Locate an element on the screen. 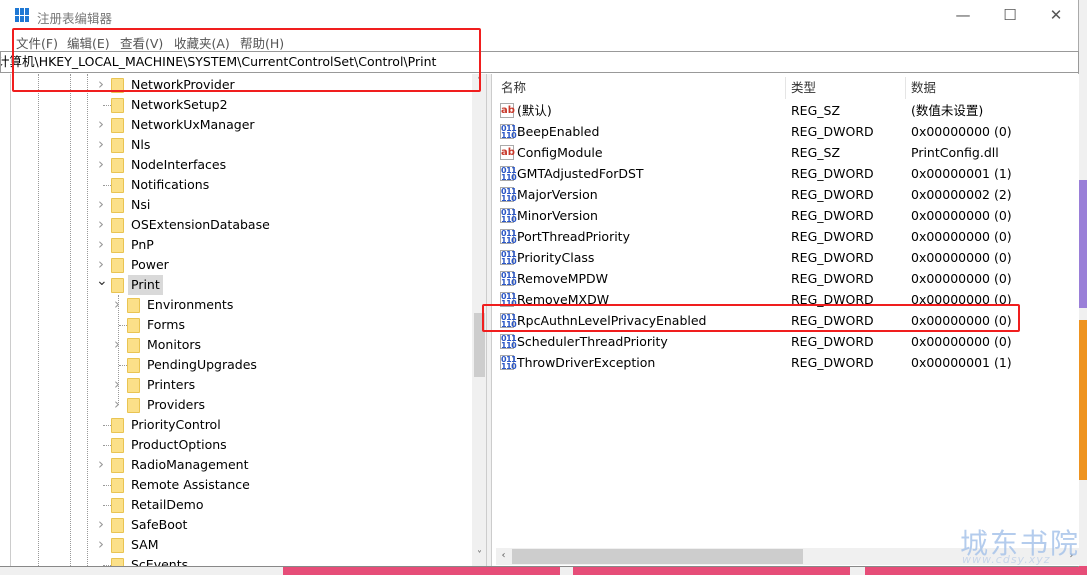 The width and height of the screenshot is (1087, 575). tree-item: PriorityControl is located at coordinates (241, 425).